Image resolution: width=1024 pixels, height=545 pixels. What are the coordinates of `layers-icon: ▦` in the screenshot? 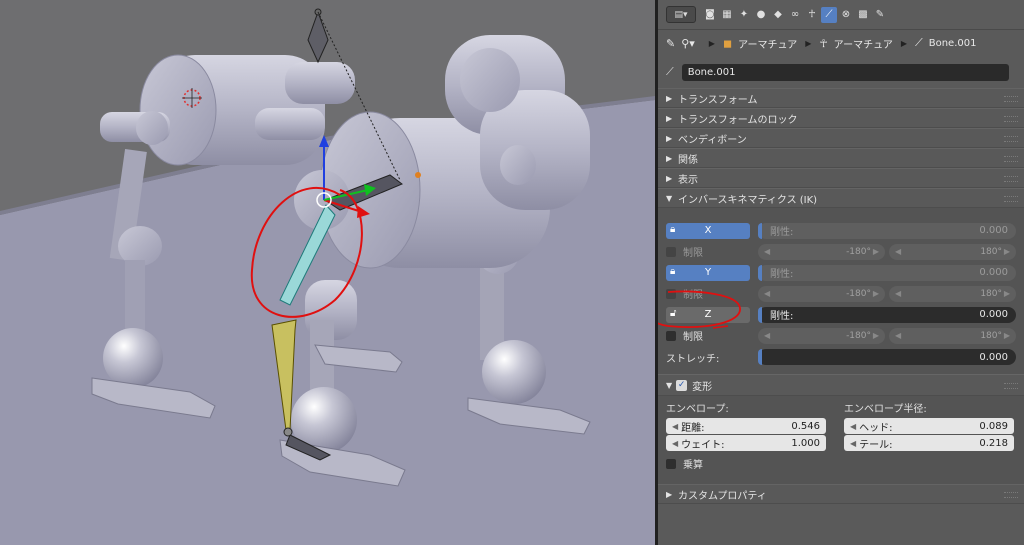 It's located at (727, 14).